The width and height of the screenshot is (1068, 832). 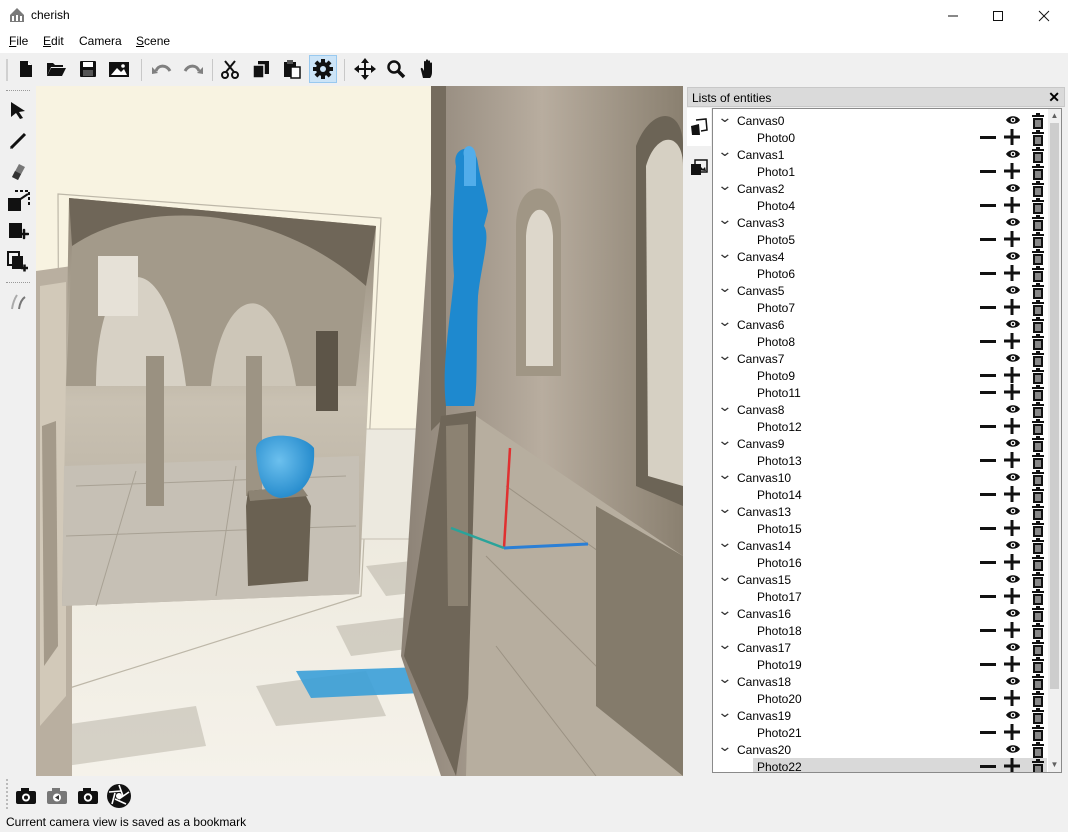 What do you see at coordinates (18, 171) in the screenshot?
I see `eraser-icon` at bounding box center [18, 171].